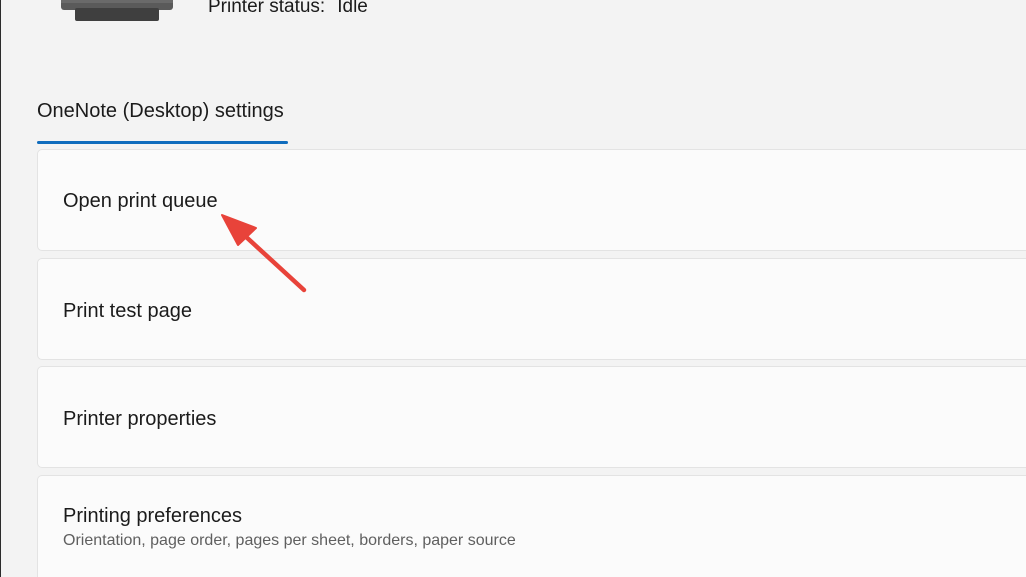  Describe the element at coordinates (152, 516) in the screenshot. I see `printing-preferences-label: Printing preferences` at that location.